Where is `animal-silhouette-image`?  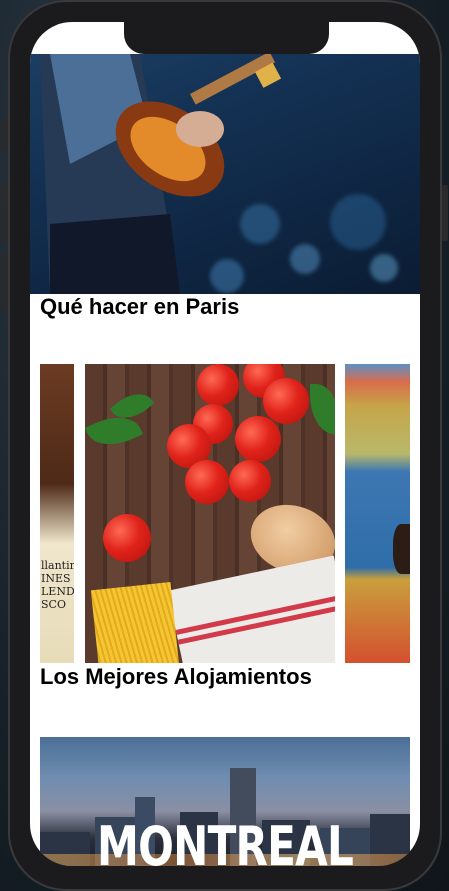 animal-silhouette-image is located at coordinates (401, 549).